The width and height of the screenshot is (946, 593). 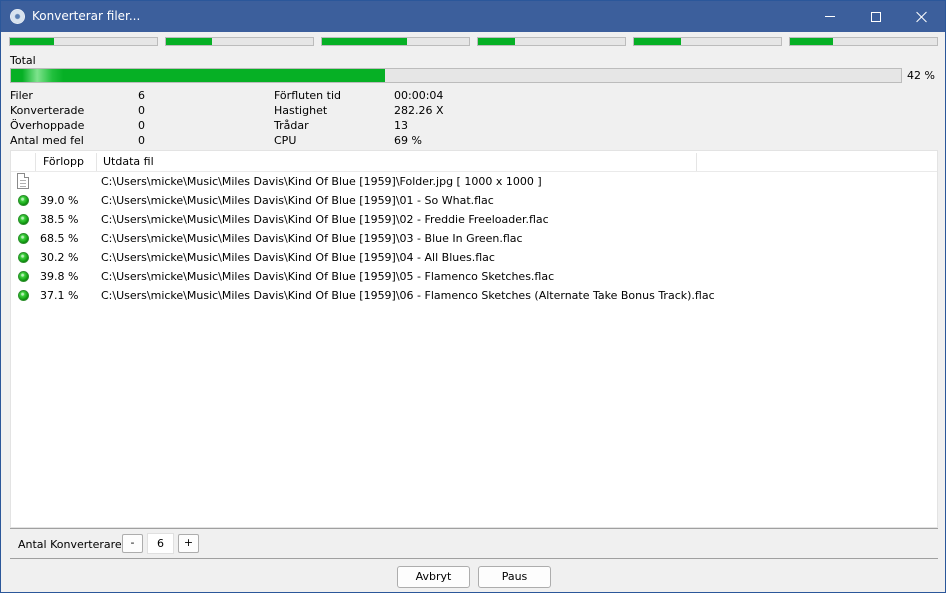 I want to click on increase-converters-button: +, so click(x=188, y=543).